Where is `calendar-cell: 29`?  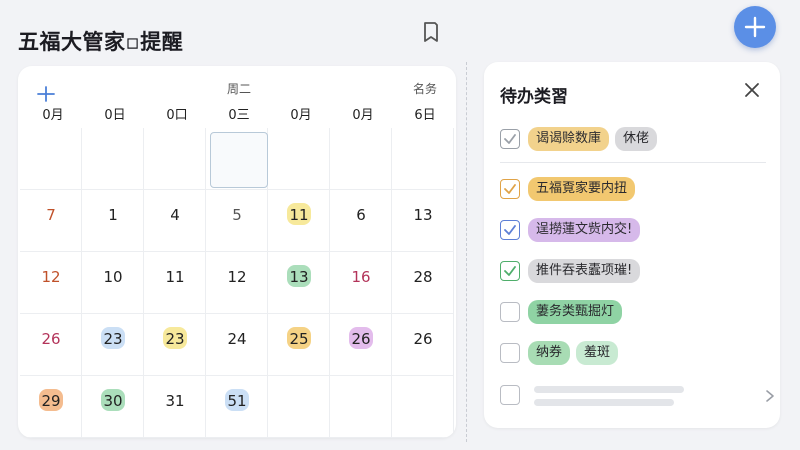 calendar-cell: 29 is located at coordinates (51, 407).